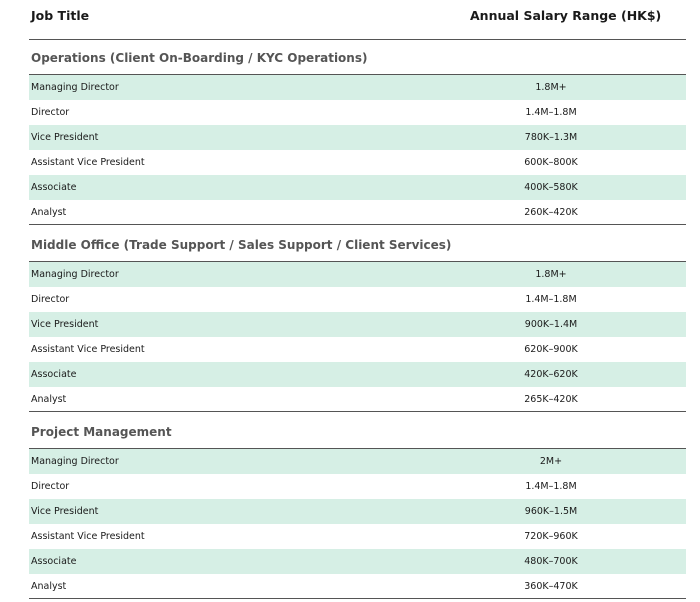 The width and height of the screenshot is (700, 602). I want to click on table-row: Vice President 780K–1.3M, so click(357, 137).